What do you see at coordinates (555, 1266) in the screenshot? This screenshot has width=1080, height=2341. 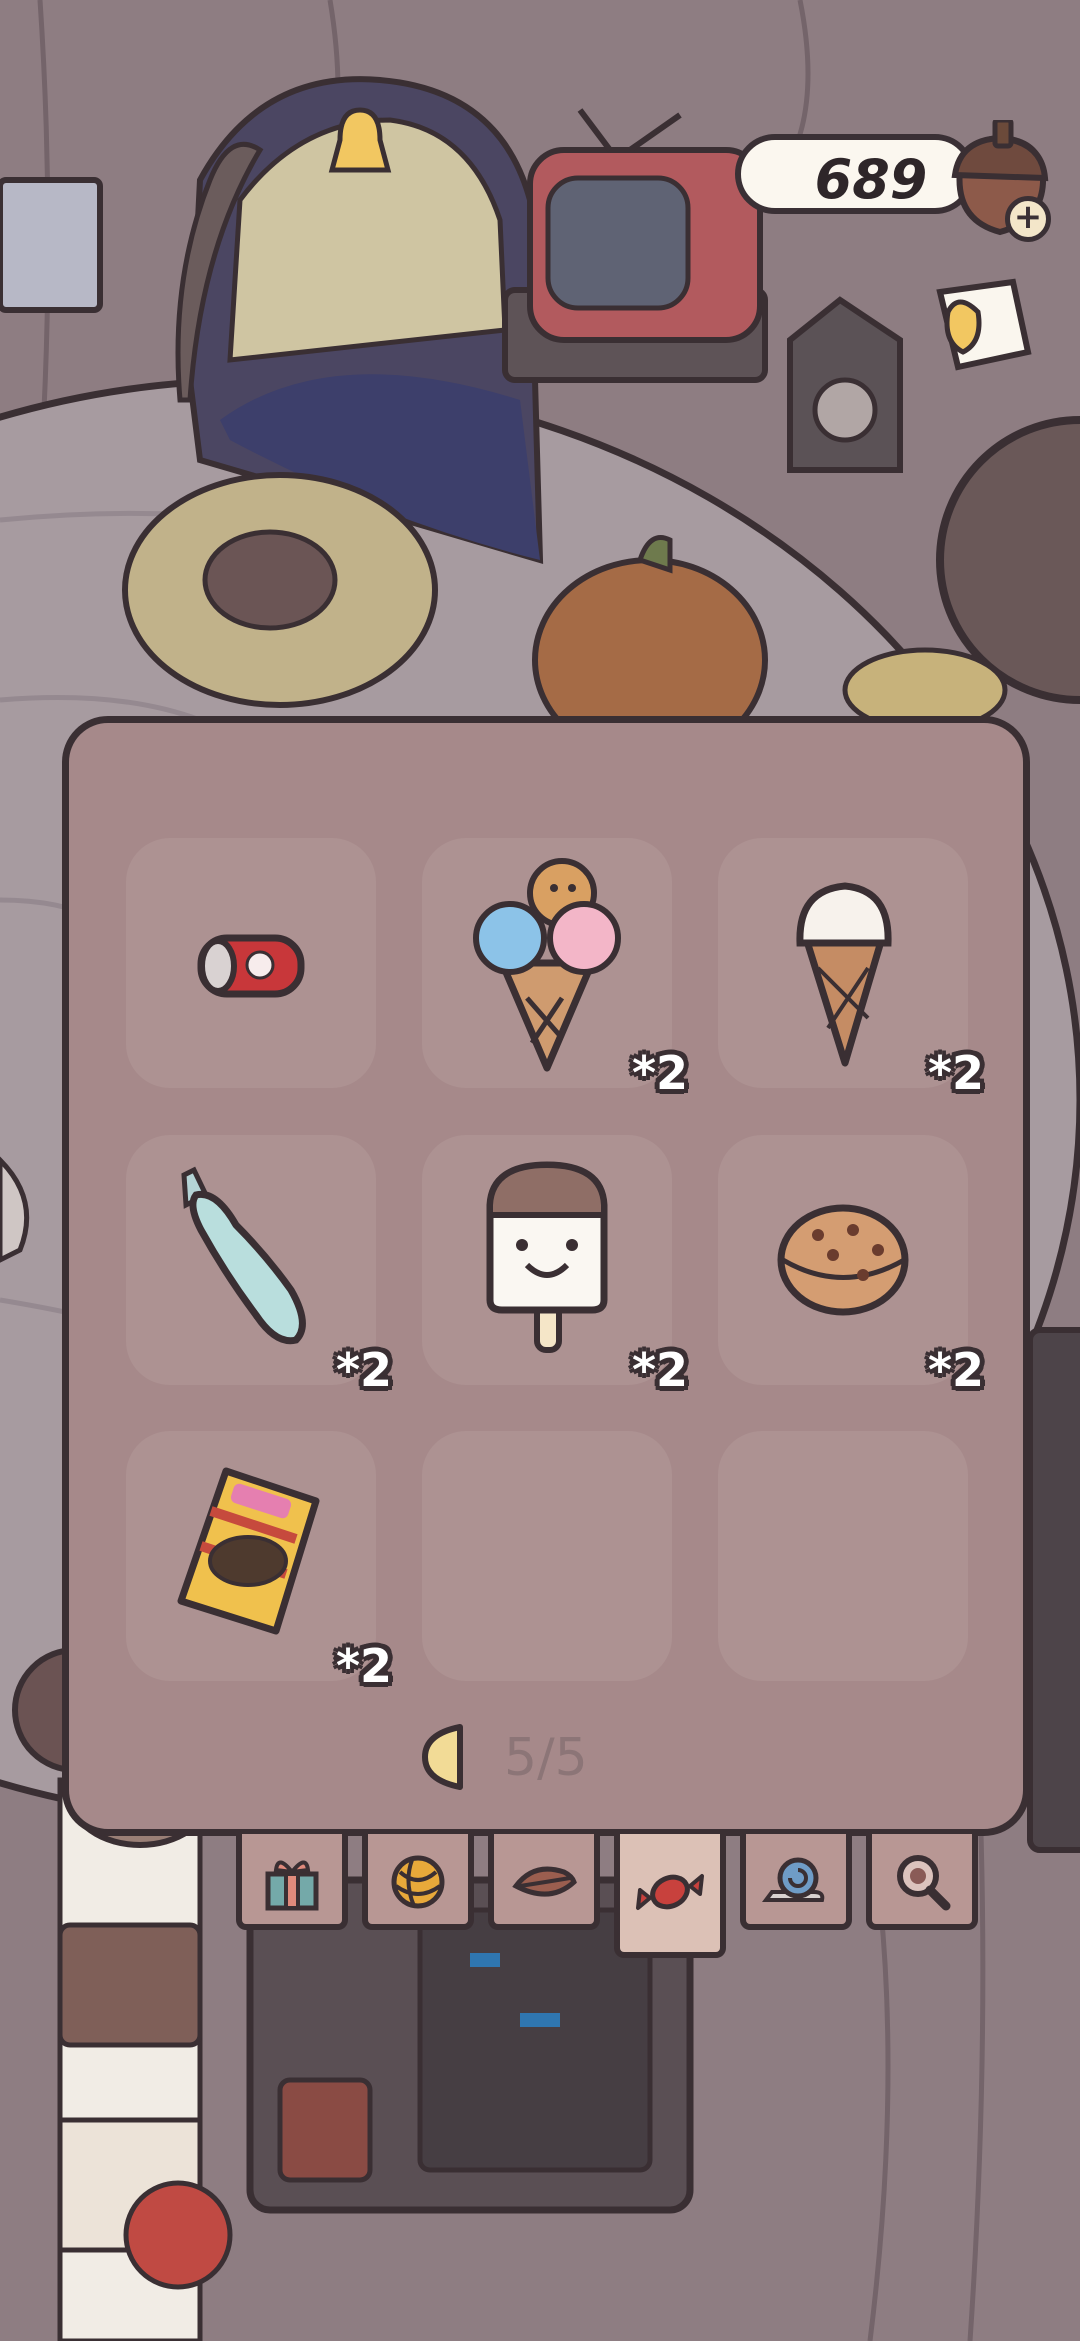 I see `inventory-slot-5: *2` at bounding box center [555, 1266].